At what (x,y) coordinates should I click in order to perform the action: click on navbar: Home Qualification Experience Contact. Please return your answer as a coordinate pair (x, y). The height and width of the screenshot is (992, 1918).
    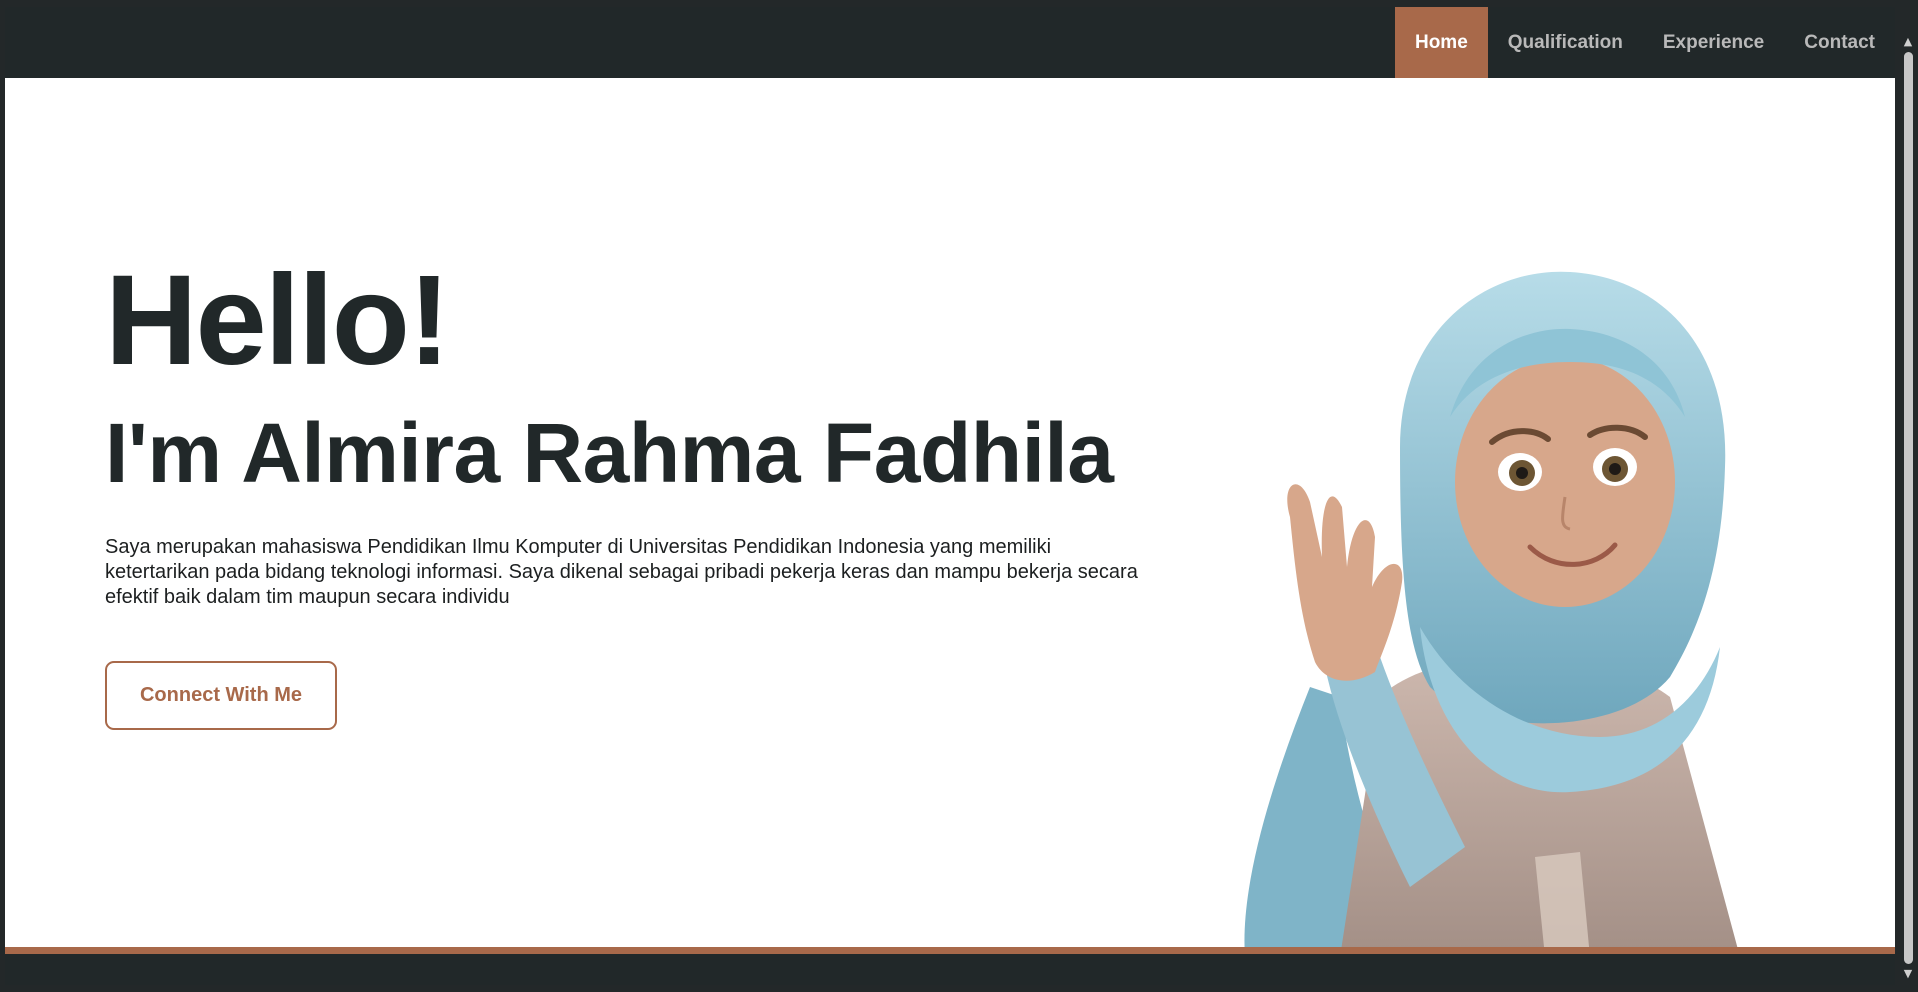
    Looking at the image, I should click on (950, 42).